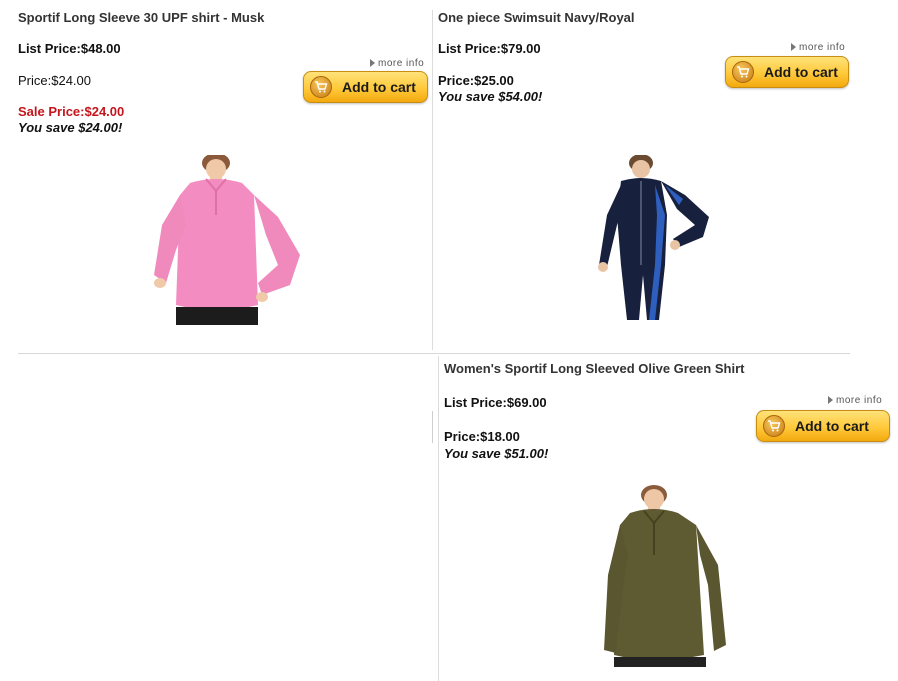  I want to click on product-title: Sportif Long Sleeve 30 UPF shirt - Musk, so click(141, 17).